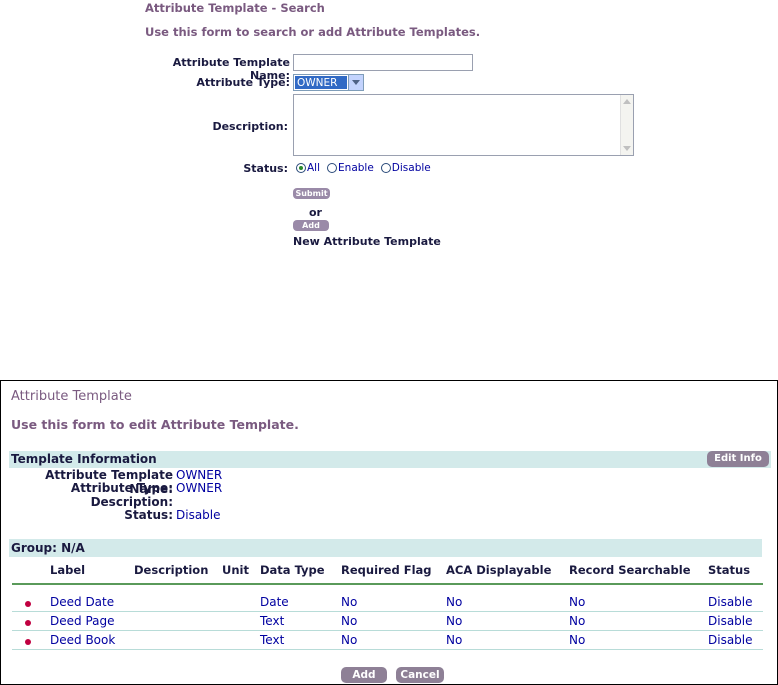  I want to click on row-1-label: Deed Date, so click(82, 602).